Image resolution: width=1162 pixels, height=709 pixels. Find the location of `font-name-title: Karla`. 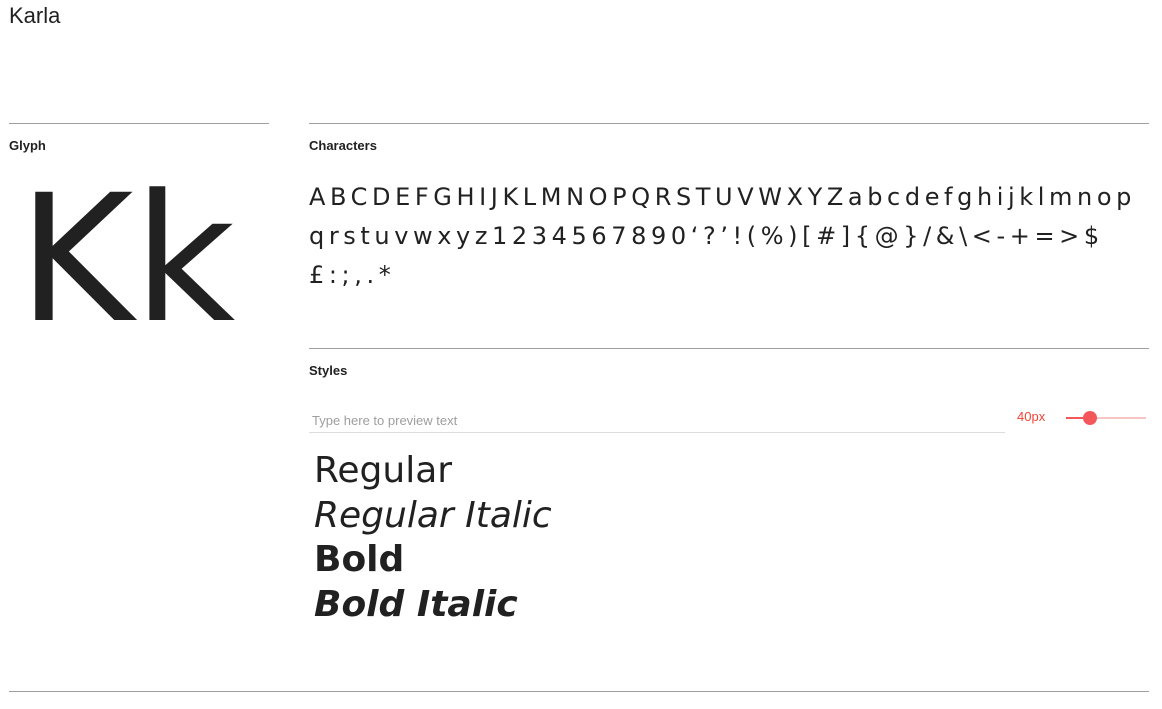

font-name-title: Karla is located at coordinates (35, 15).